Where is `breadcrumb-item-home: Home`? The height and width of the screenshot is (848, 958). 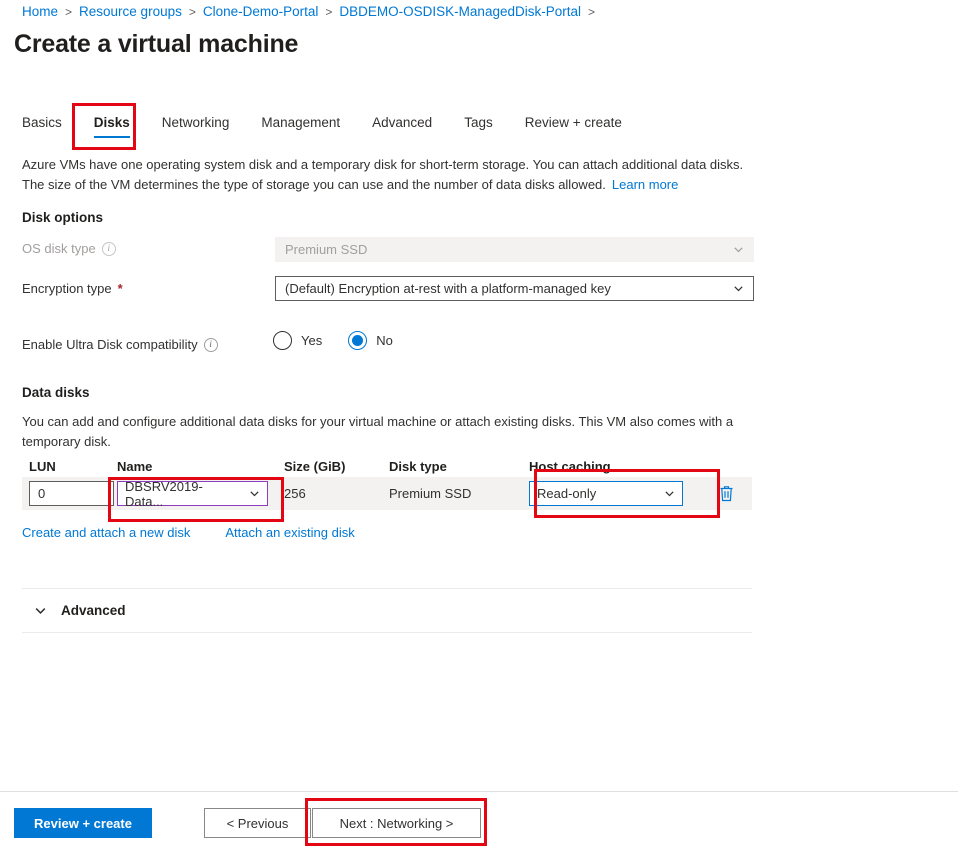 breadcrumb-item-home: Home is located at coordinates (40, 11).